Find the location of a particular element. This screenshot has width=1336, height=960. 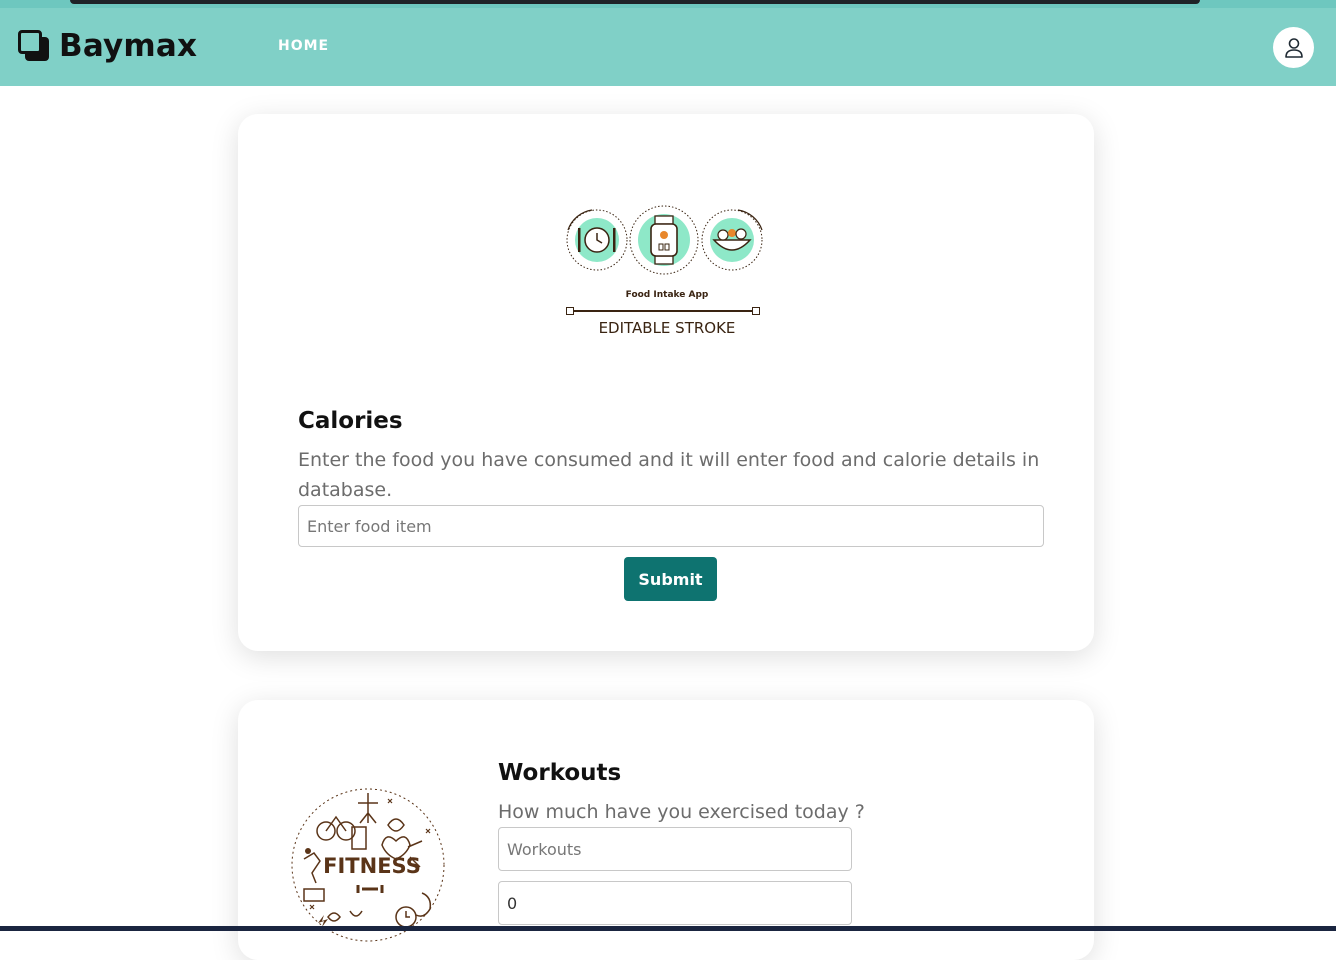

workouts-input is located at coordinates (675, 849).